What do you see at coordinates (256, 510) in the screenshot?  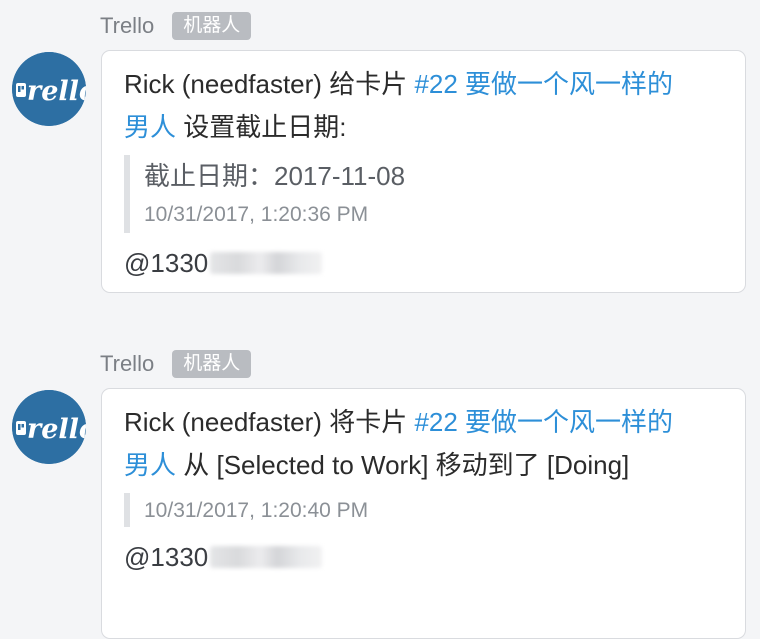 I see `timestamp: 10/31/2017, 1:20:40 PM` at bounding box center [256, 510].